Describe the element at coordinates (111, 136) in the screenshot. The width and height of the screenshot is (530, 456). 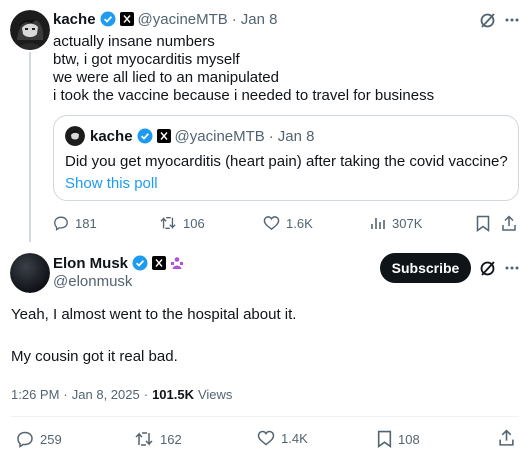
I see `quote-author-name: kache` at that location.